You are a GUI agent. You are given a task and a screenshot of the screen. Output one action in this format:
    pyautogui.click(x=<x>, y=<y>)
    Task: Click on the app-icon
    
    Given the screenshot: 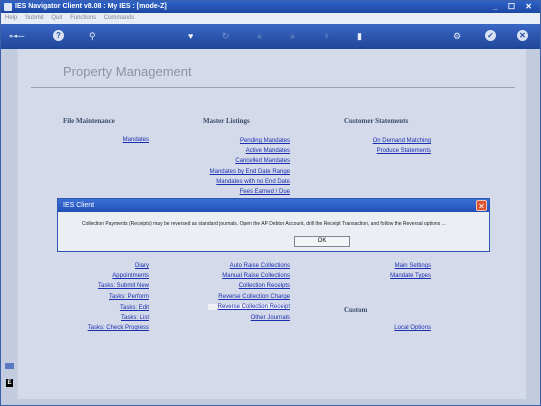 What is the action you would take?
    pyautogui.click(x=8, y=7)
    